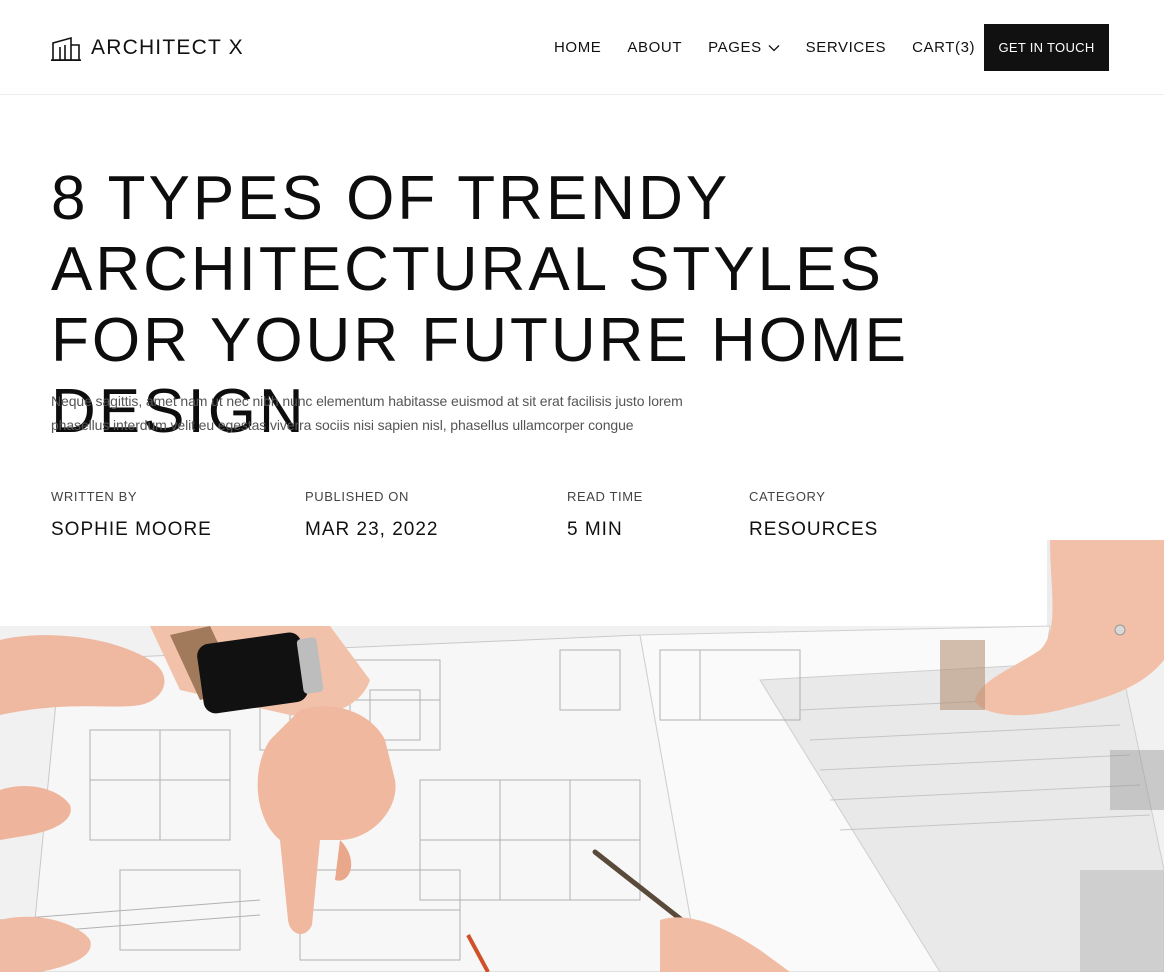 The width and height of the screenshot is (1164, 972). What do you see at coordinates (787, 496) in the screenshot?
I see `meta-label: CATEGORY` at bounding box center [787, 496].